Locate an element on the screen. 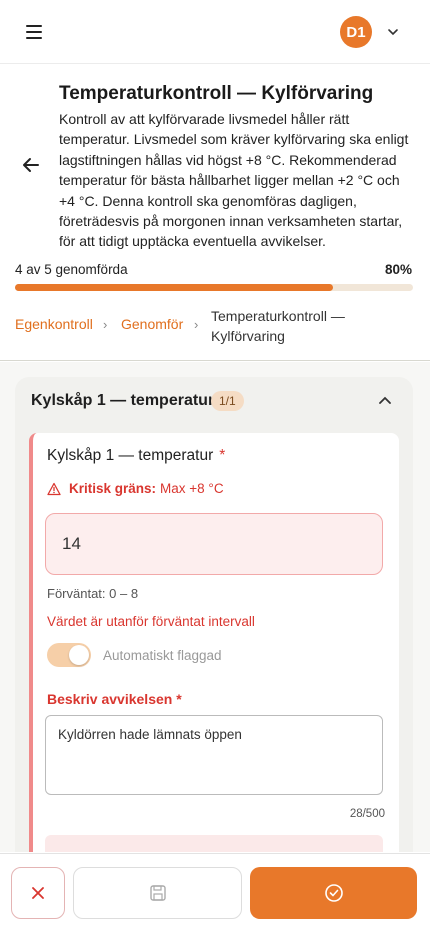  progress-fill is located at coordinates (174, 287).